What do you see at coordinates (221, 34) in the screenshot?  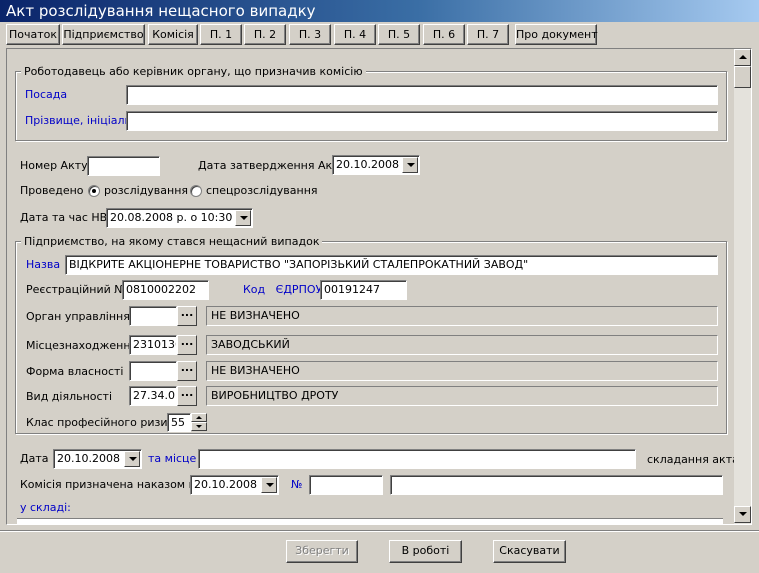 I see `tab-p1: П. 1` at bounding box center [221, 34].